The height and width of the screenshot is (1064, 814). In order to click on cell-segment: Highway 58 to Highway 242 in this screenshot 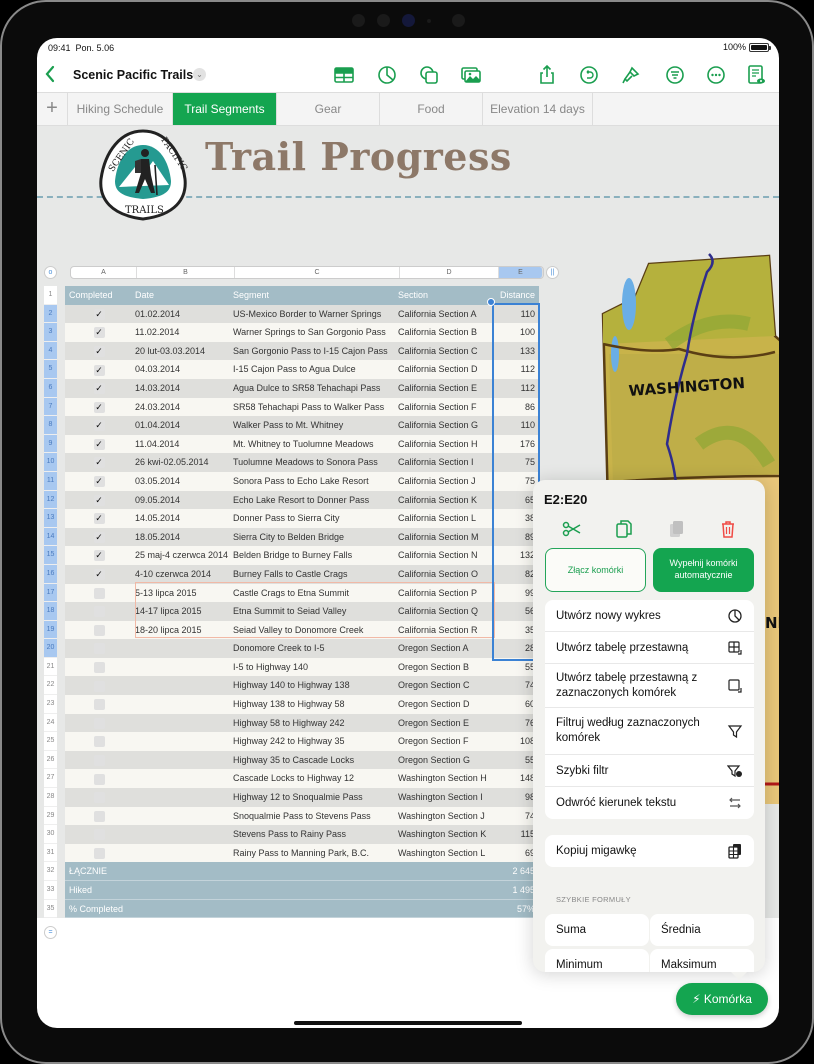, I will do `click(315, 723)`.